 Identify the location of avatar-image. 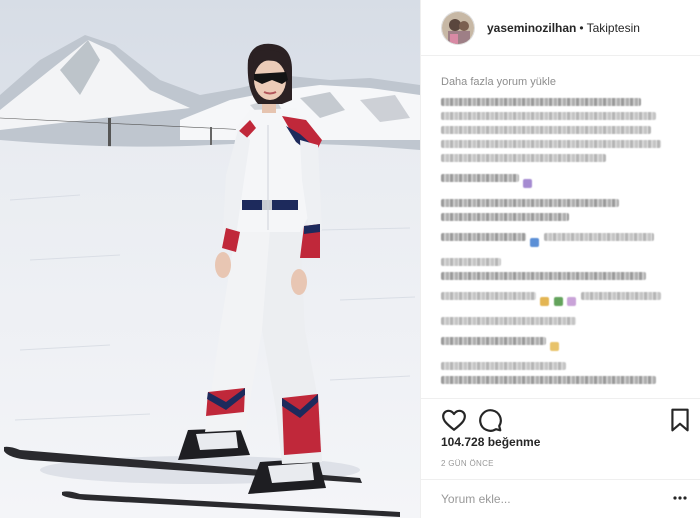
(458, 27).